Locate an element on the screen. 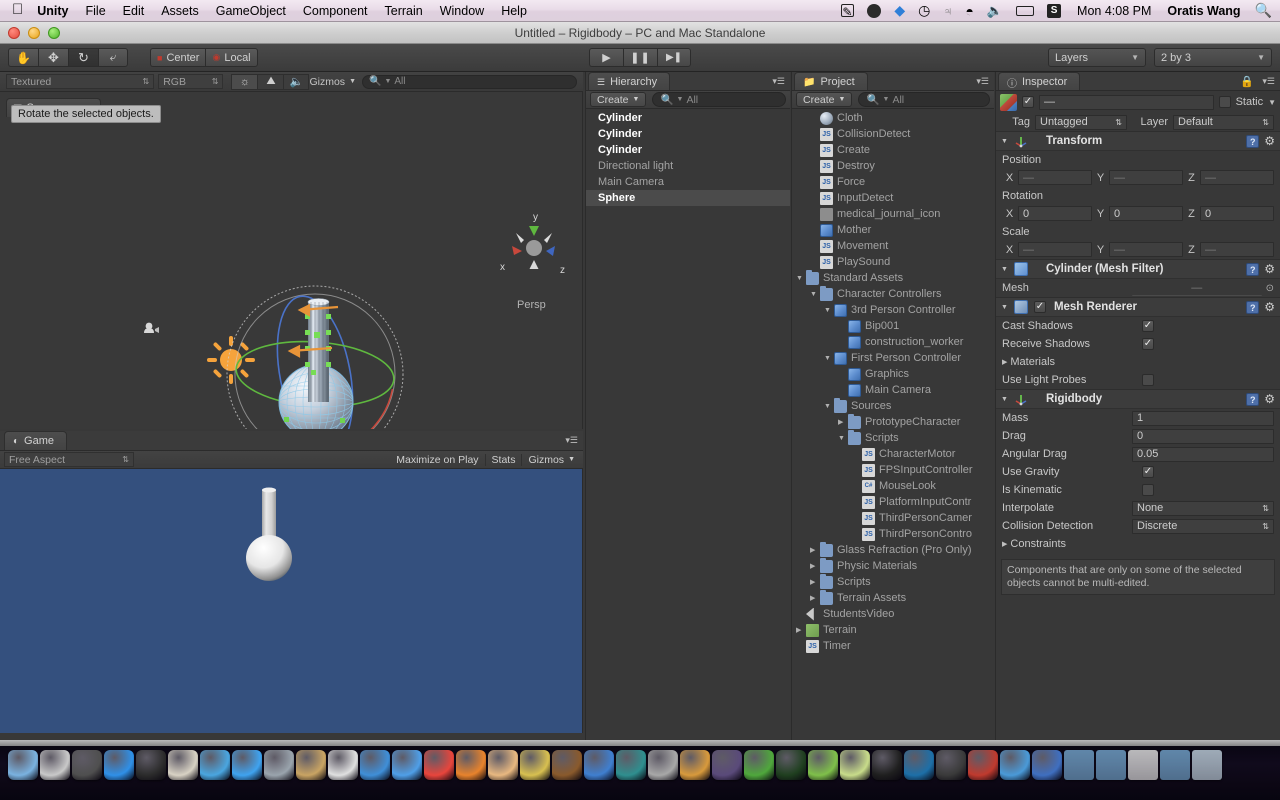  chrome-icon is located at coordinates (439, 765).